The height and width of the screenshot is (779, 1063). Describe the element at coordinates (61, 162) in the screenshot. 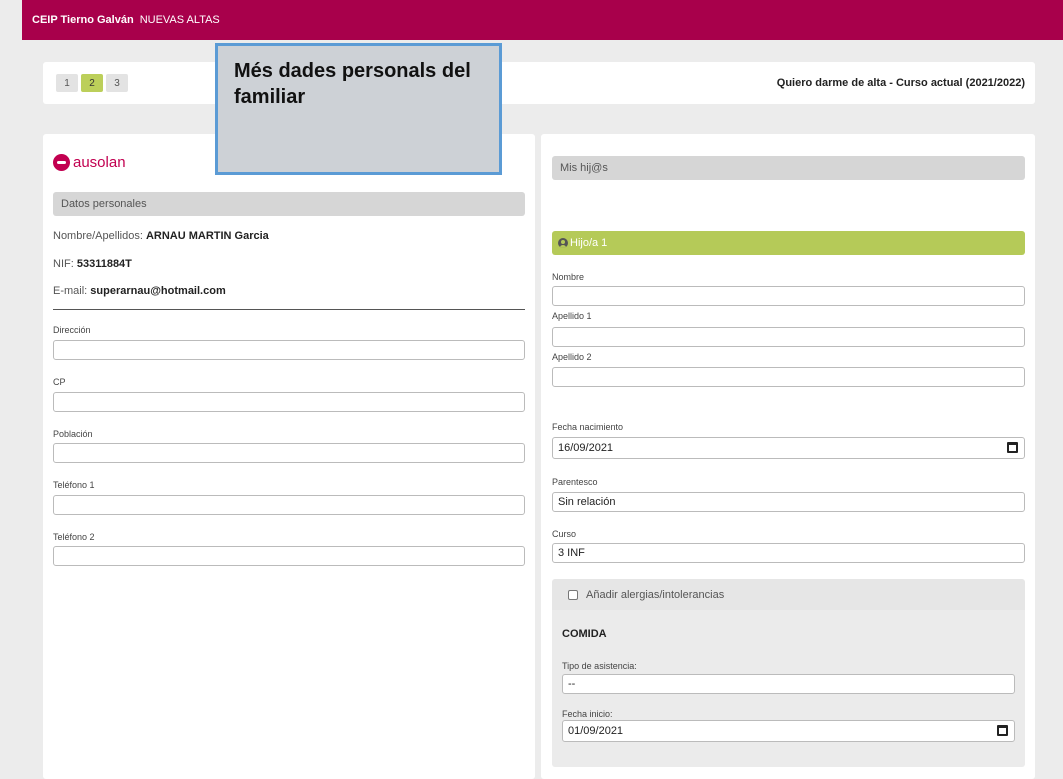

I see `logo-mark-icon` at that location.